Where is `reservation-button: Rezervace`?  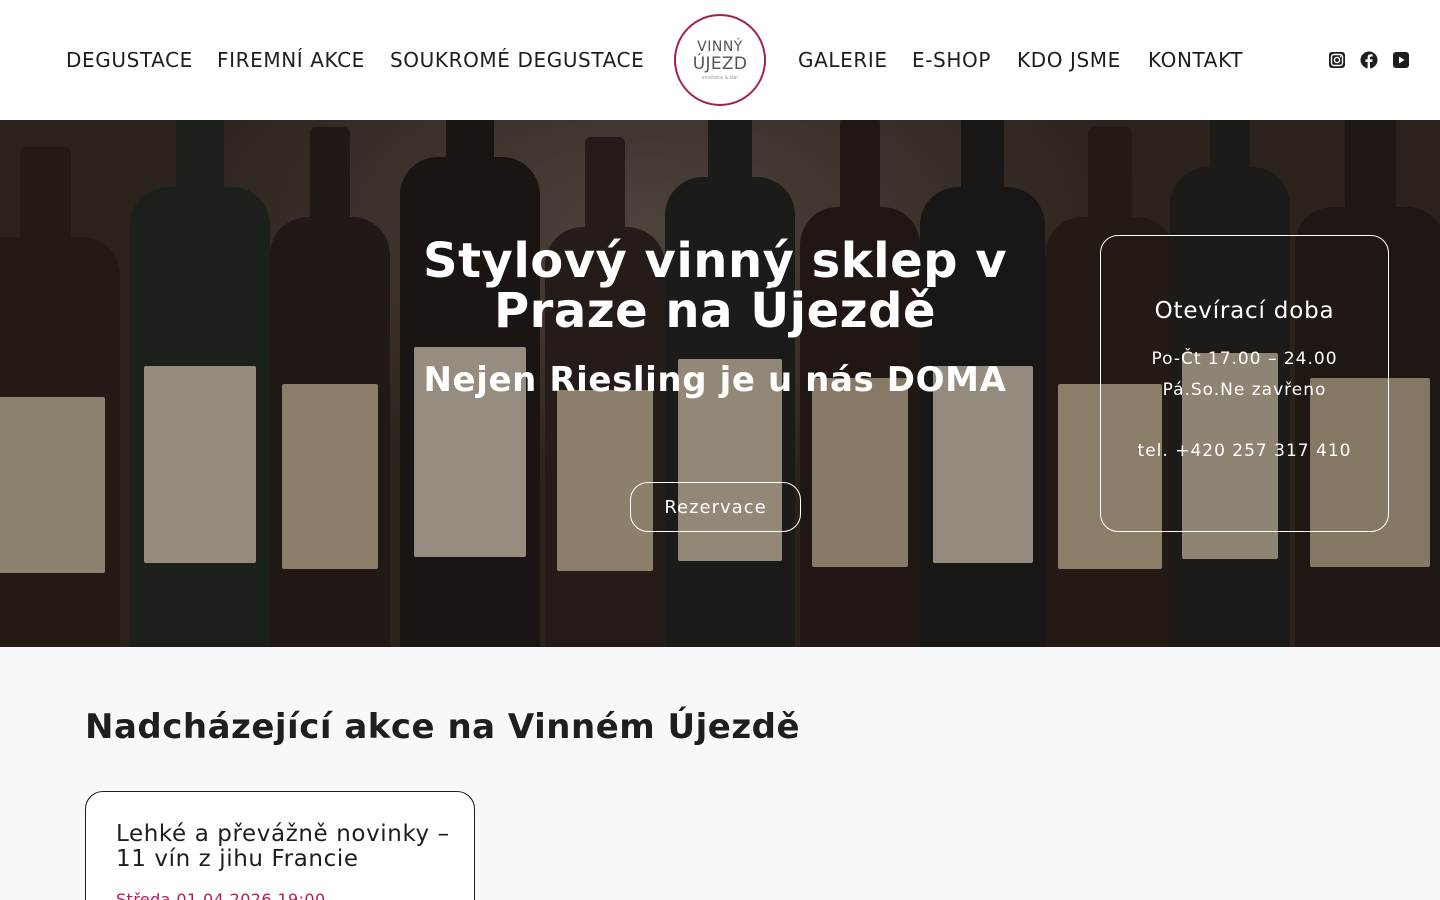 reservation-button: Rezervace is located at coordinates (715, 507).